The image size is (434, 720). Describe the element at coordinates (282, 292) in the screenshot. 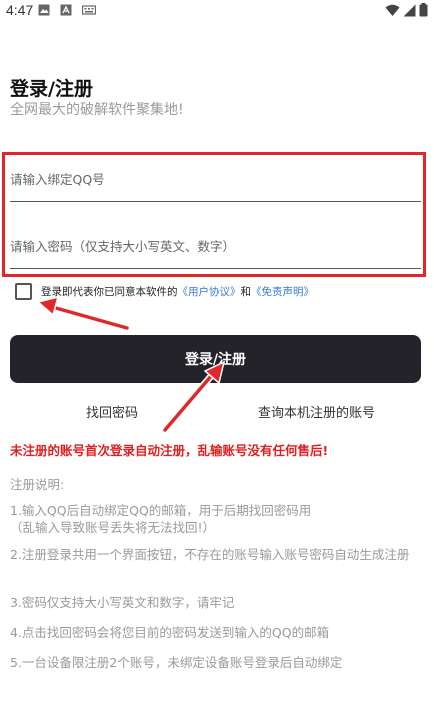

I see `disclaimer-link: 《免责声明》` at that location.